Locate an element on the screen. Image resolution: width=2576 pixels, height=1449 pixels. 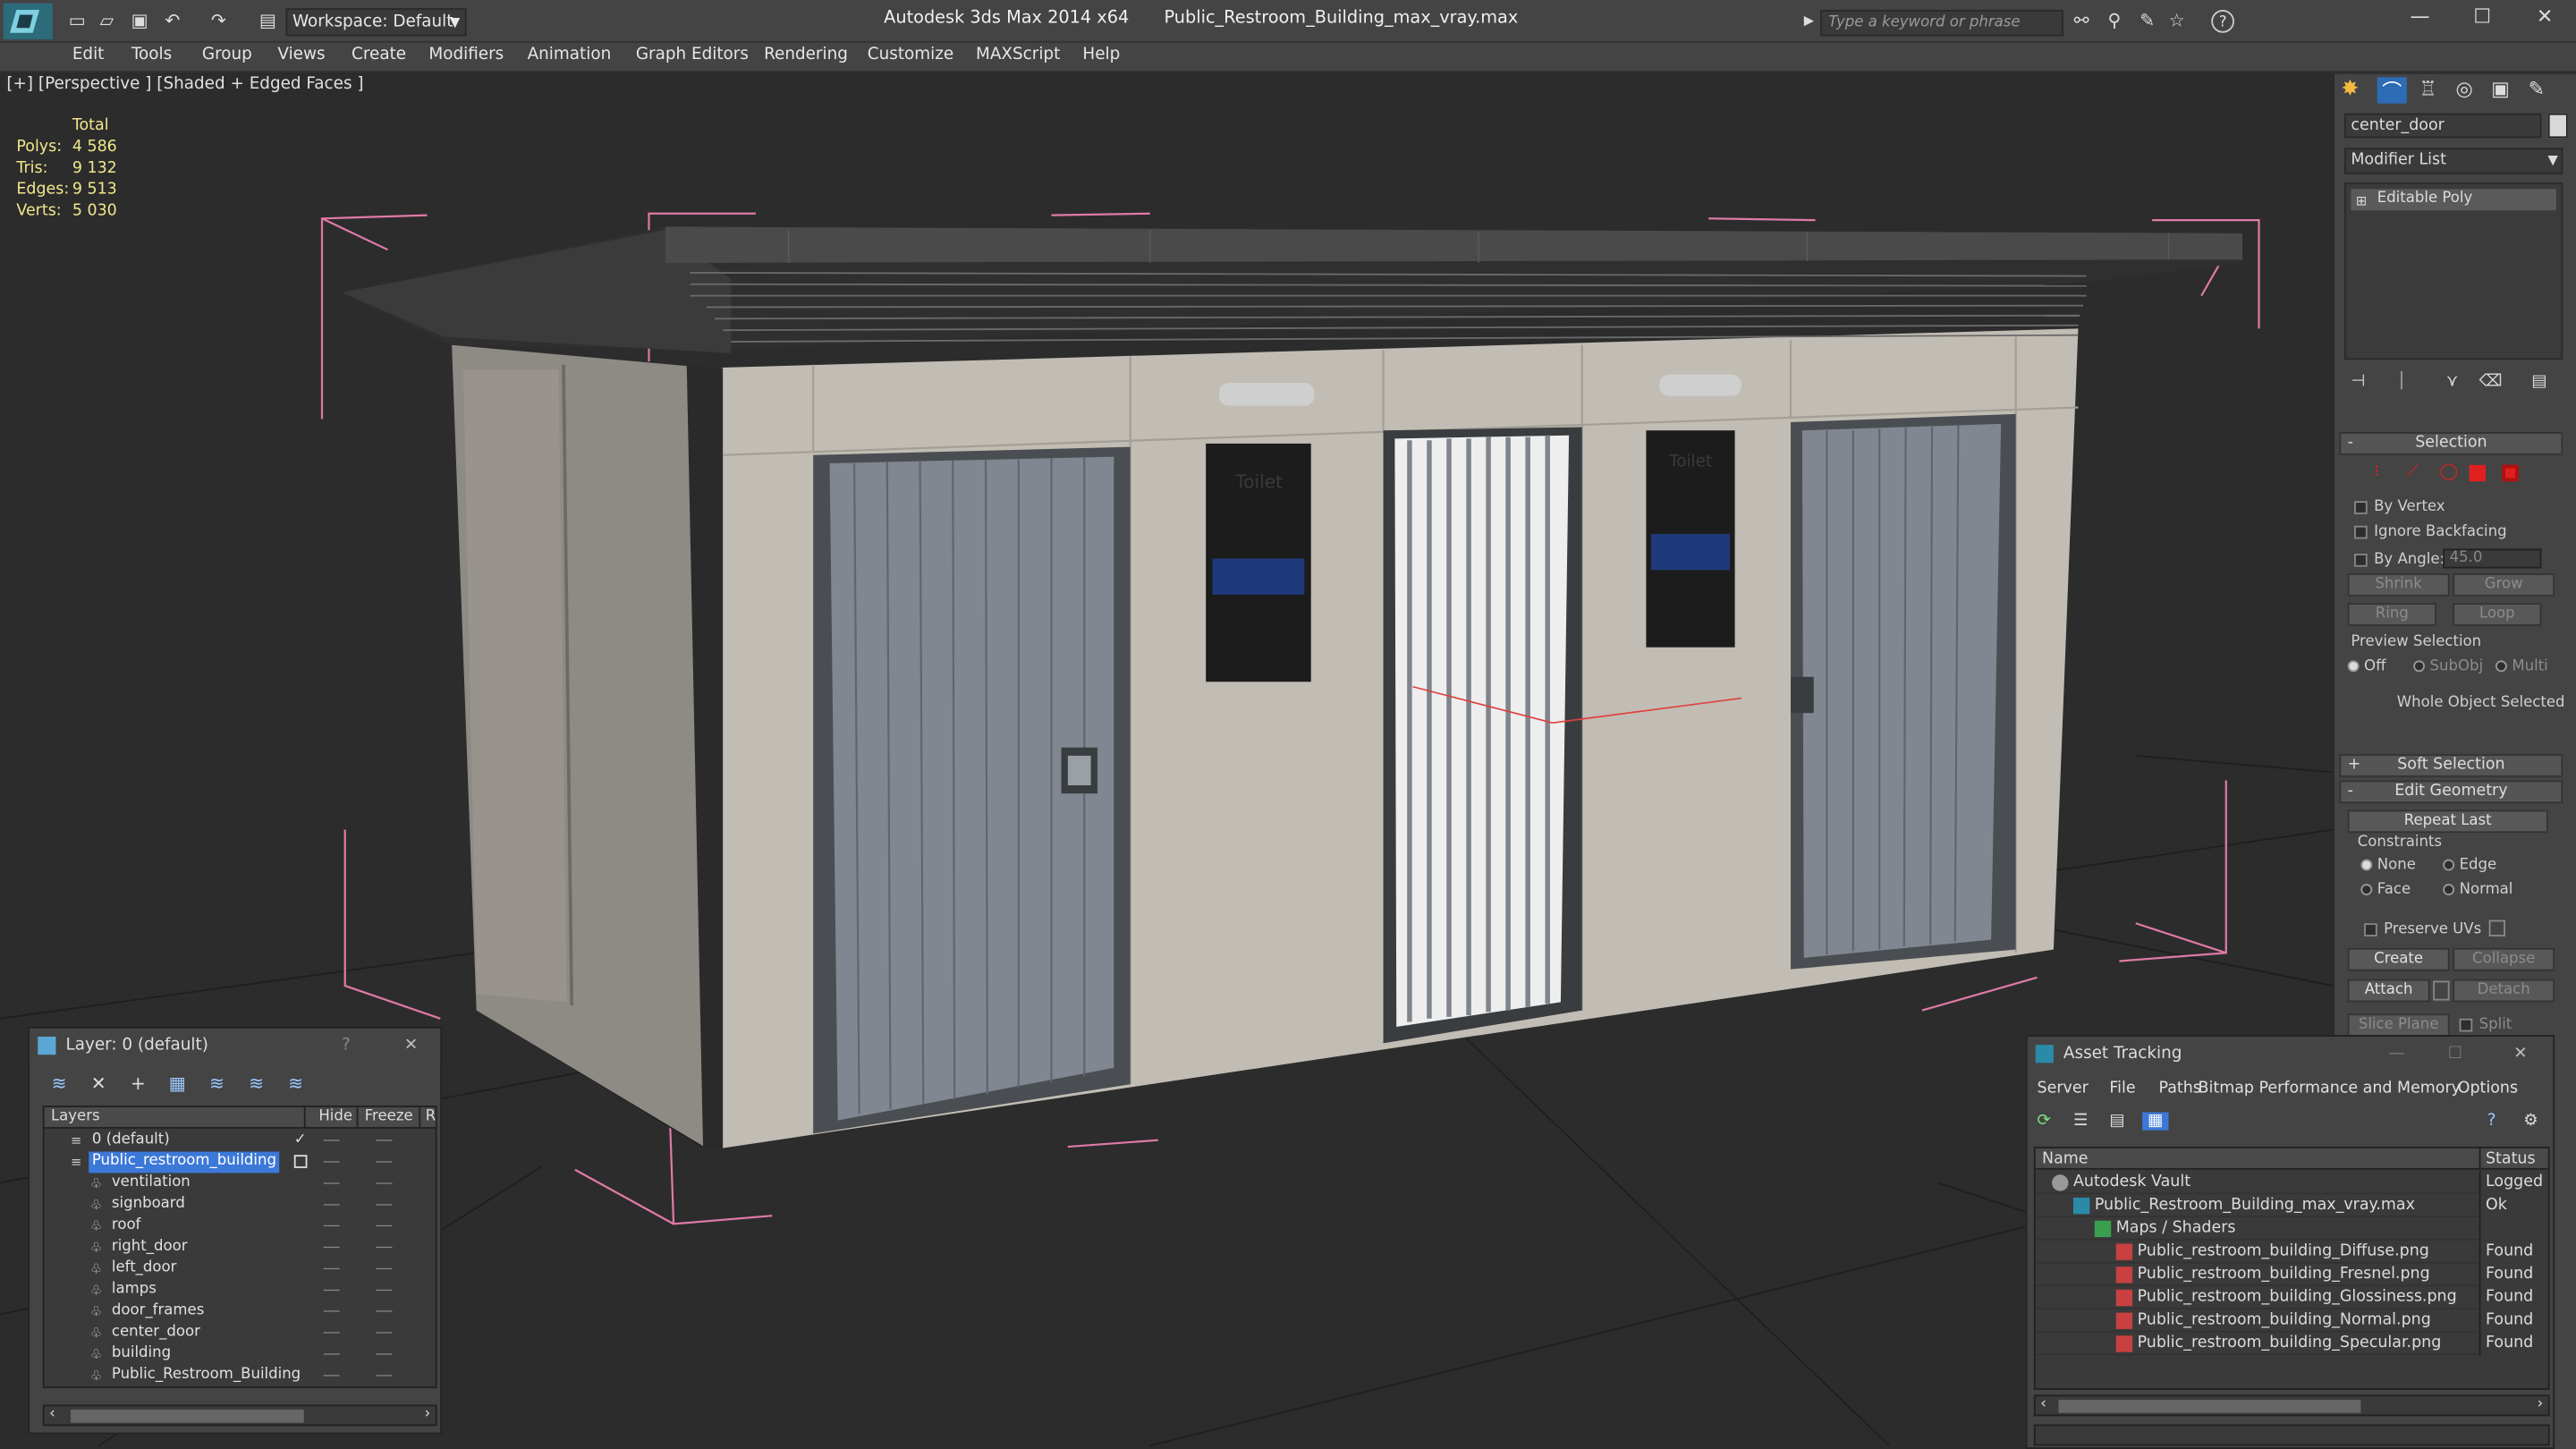
tree-view-icon: ▤ is located at coordinates (2116, 1121).